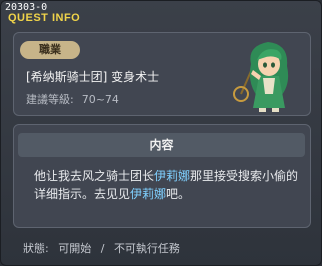 The image size is (322, 266). What do you see at coordinates (50, 50) in the screenshot?
I see `job-badge: 職業` at bounding box center [50, 50].